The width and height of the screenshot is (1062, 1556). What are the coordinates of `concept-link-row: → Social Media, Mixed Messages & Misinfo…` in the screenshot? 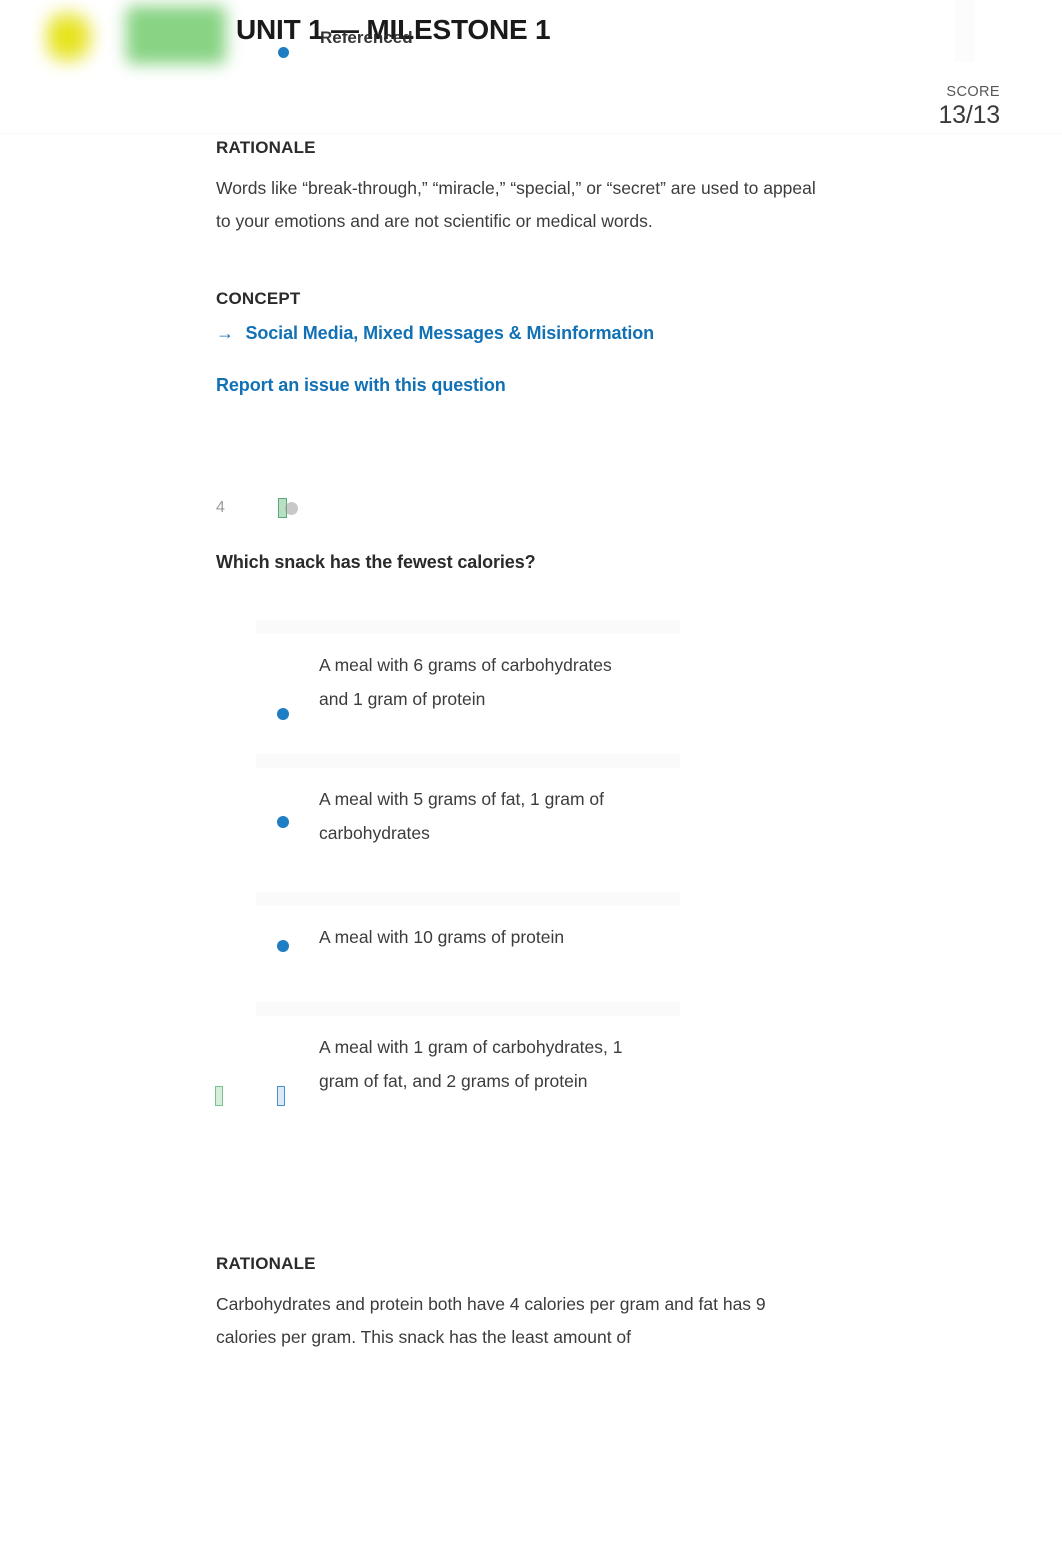 It's located at (435, 333).